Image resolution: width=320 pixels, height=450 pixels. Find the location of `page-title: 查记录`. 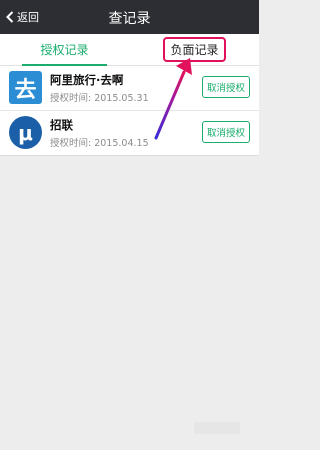

page-title: 查记录 is located at coordinates (129, 19).